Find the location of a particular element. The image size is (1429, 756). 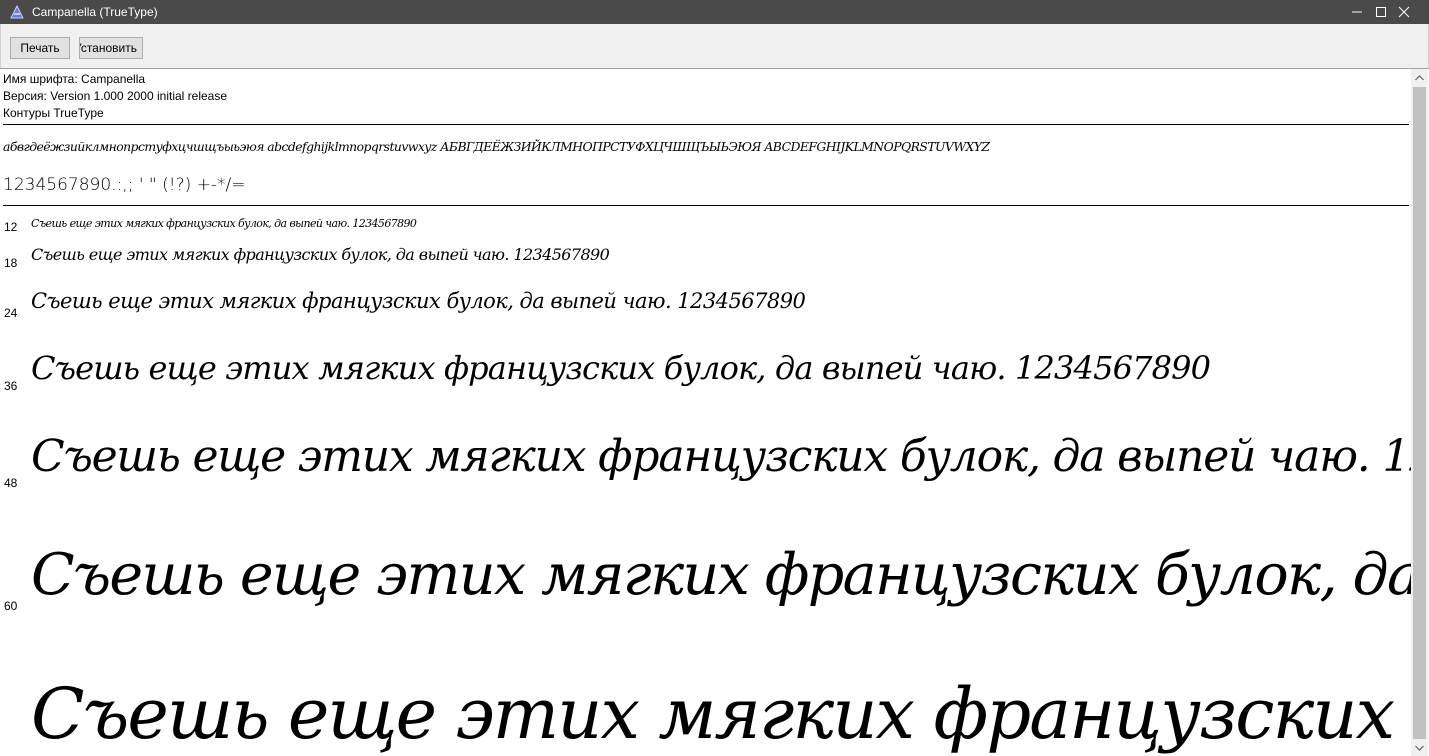

close-button is located at coordinates (1404, 12).